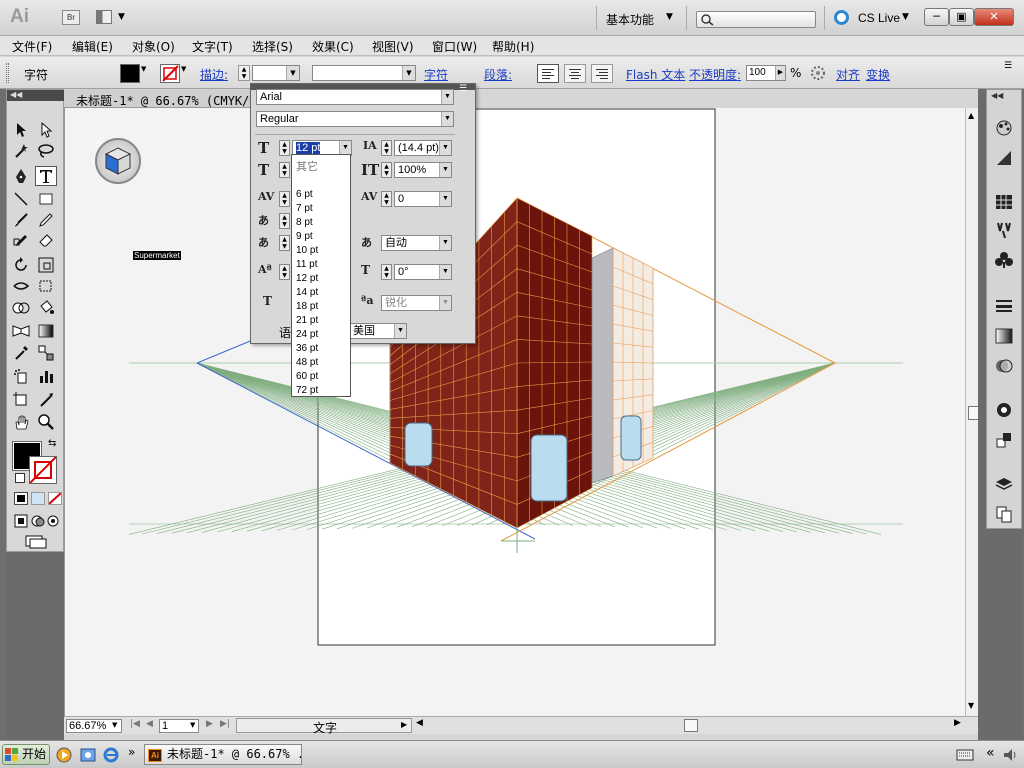 Image resolution: width=1024 pixels, height=768 pixels. Describe the element at coordinates (149, 724) in the screenshot. I see `previous-artboard-icon: ◀` at that location.